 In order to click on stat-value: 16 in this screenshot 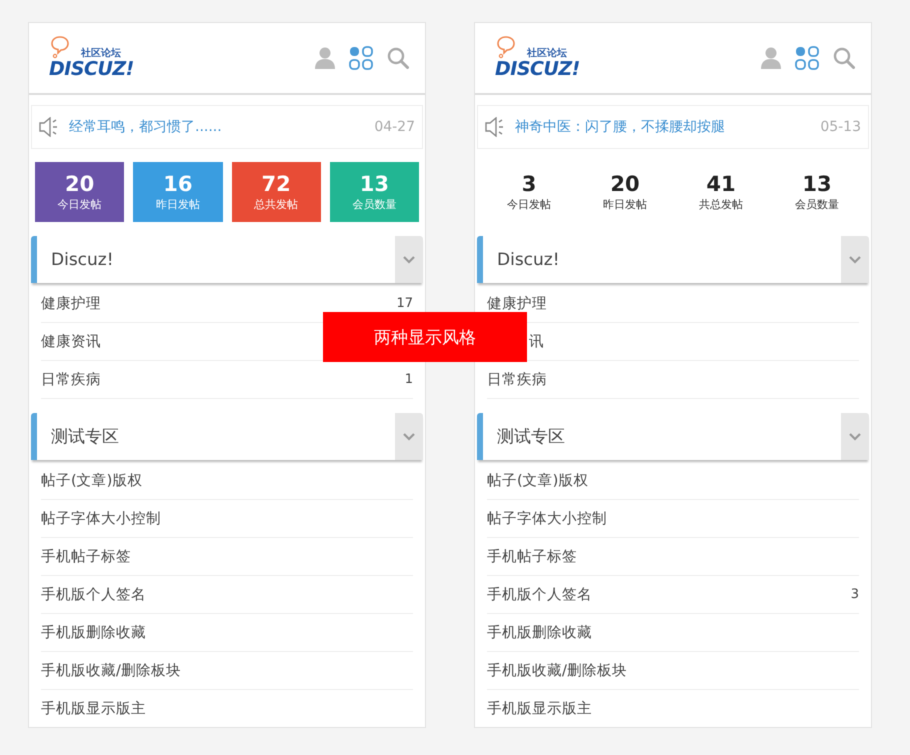, I will do `click(177, 185)`.